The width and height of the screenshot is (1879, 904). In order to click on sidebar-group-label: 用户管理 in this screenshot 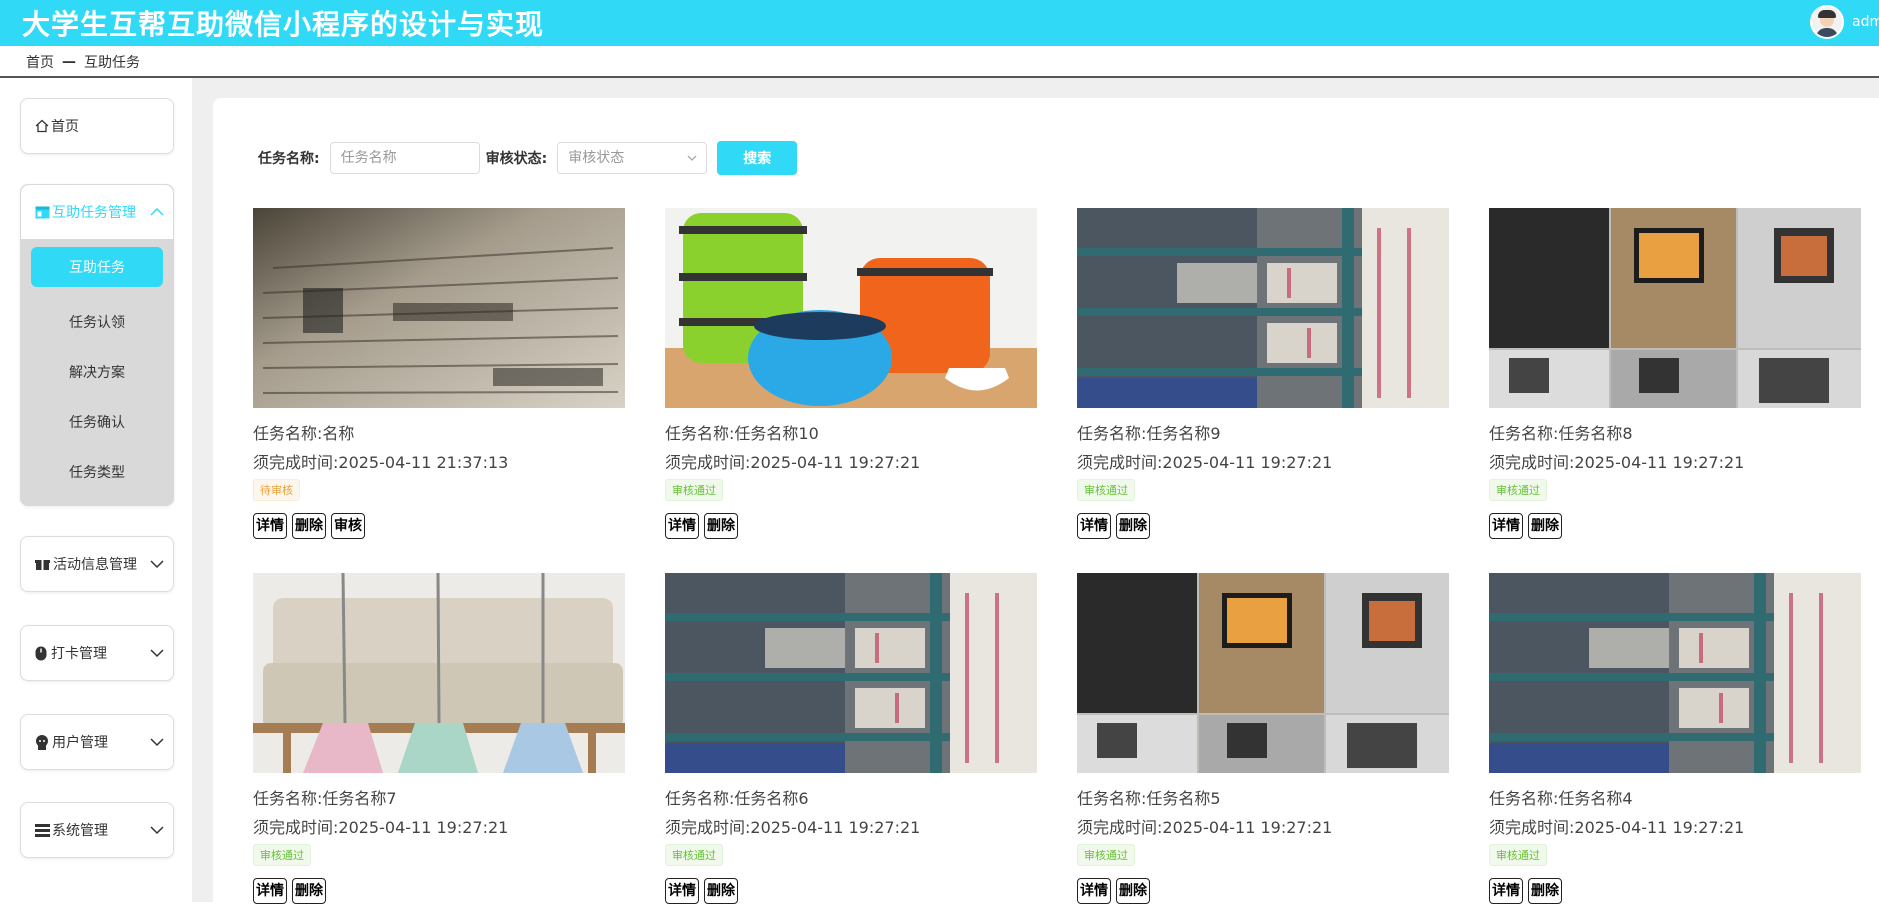, I will do `click(80, 743)`.